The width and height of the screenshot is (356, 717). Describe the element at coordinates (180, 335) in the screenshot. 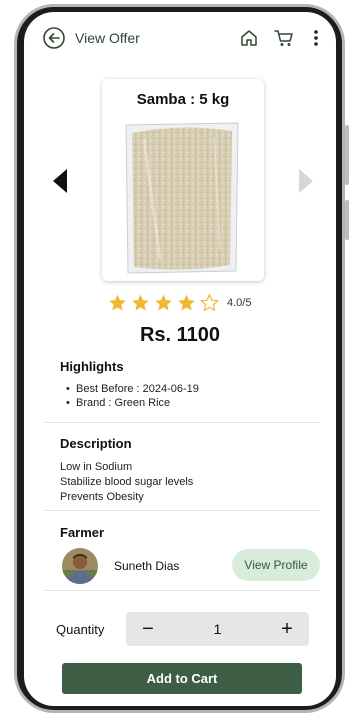

I see `product-price: Rs. 1100` at that location.